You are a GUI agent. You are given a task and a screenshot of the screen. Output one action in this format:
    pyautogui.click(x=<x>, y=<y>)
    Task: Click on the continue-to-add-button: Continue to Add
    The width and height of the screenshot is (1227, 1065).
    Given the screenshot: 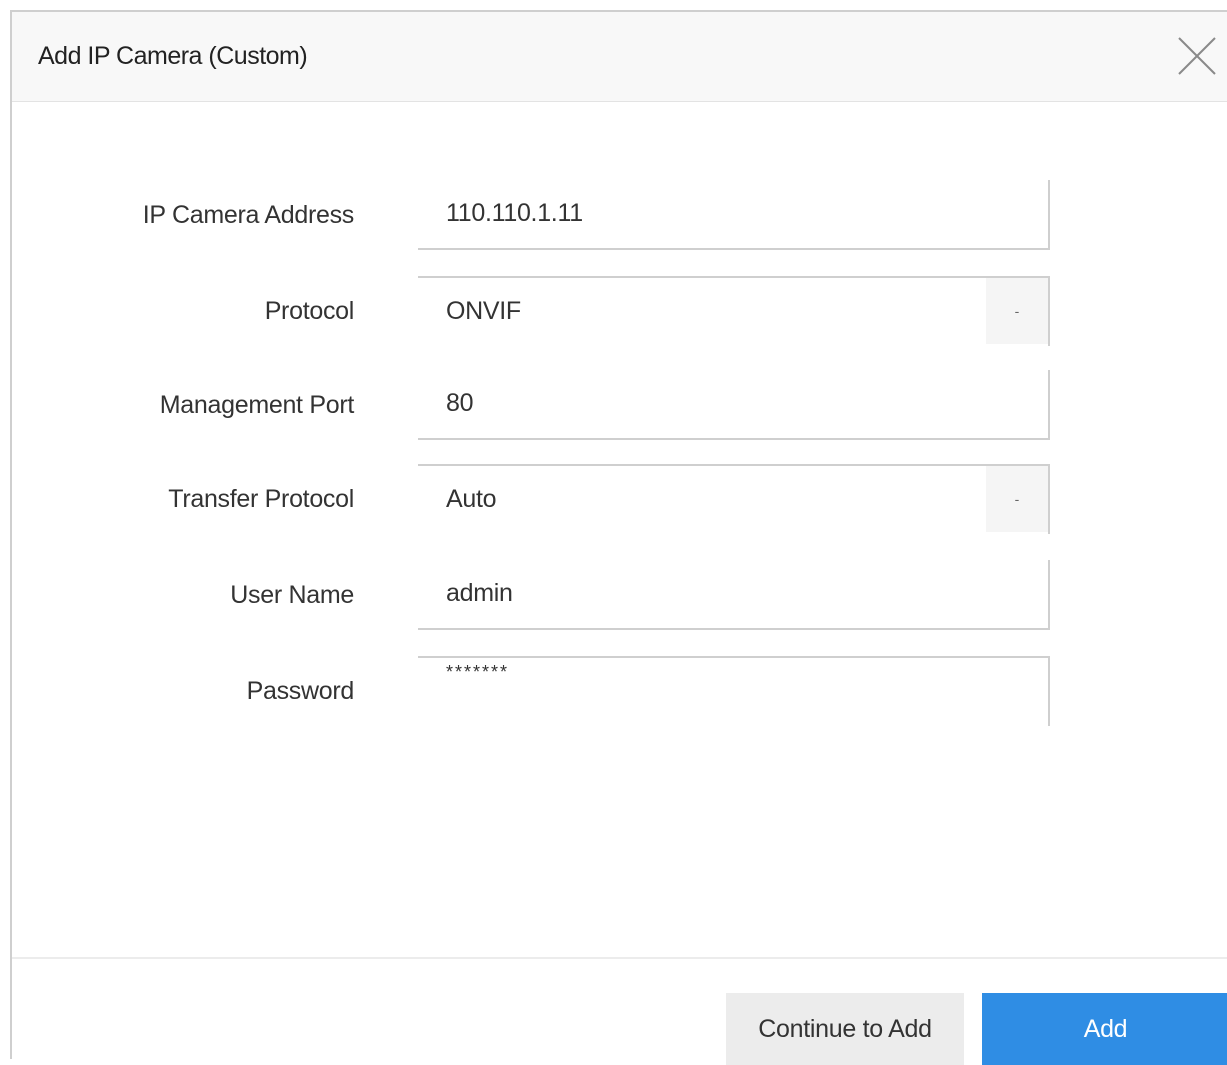 What is the action you would take?
    pyautogui.click(x=845, y=1029)
    